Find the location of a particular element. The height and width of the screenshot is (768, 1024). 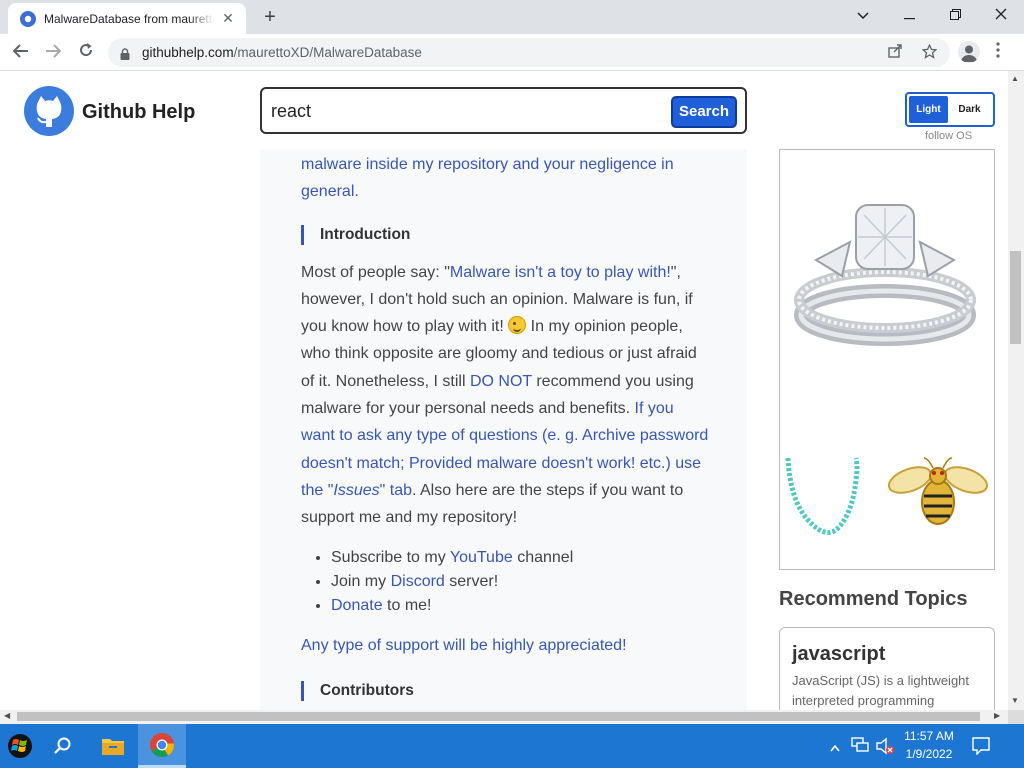

donate-link: Donate is located at coordinates (357, 605).